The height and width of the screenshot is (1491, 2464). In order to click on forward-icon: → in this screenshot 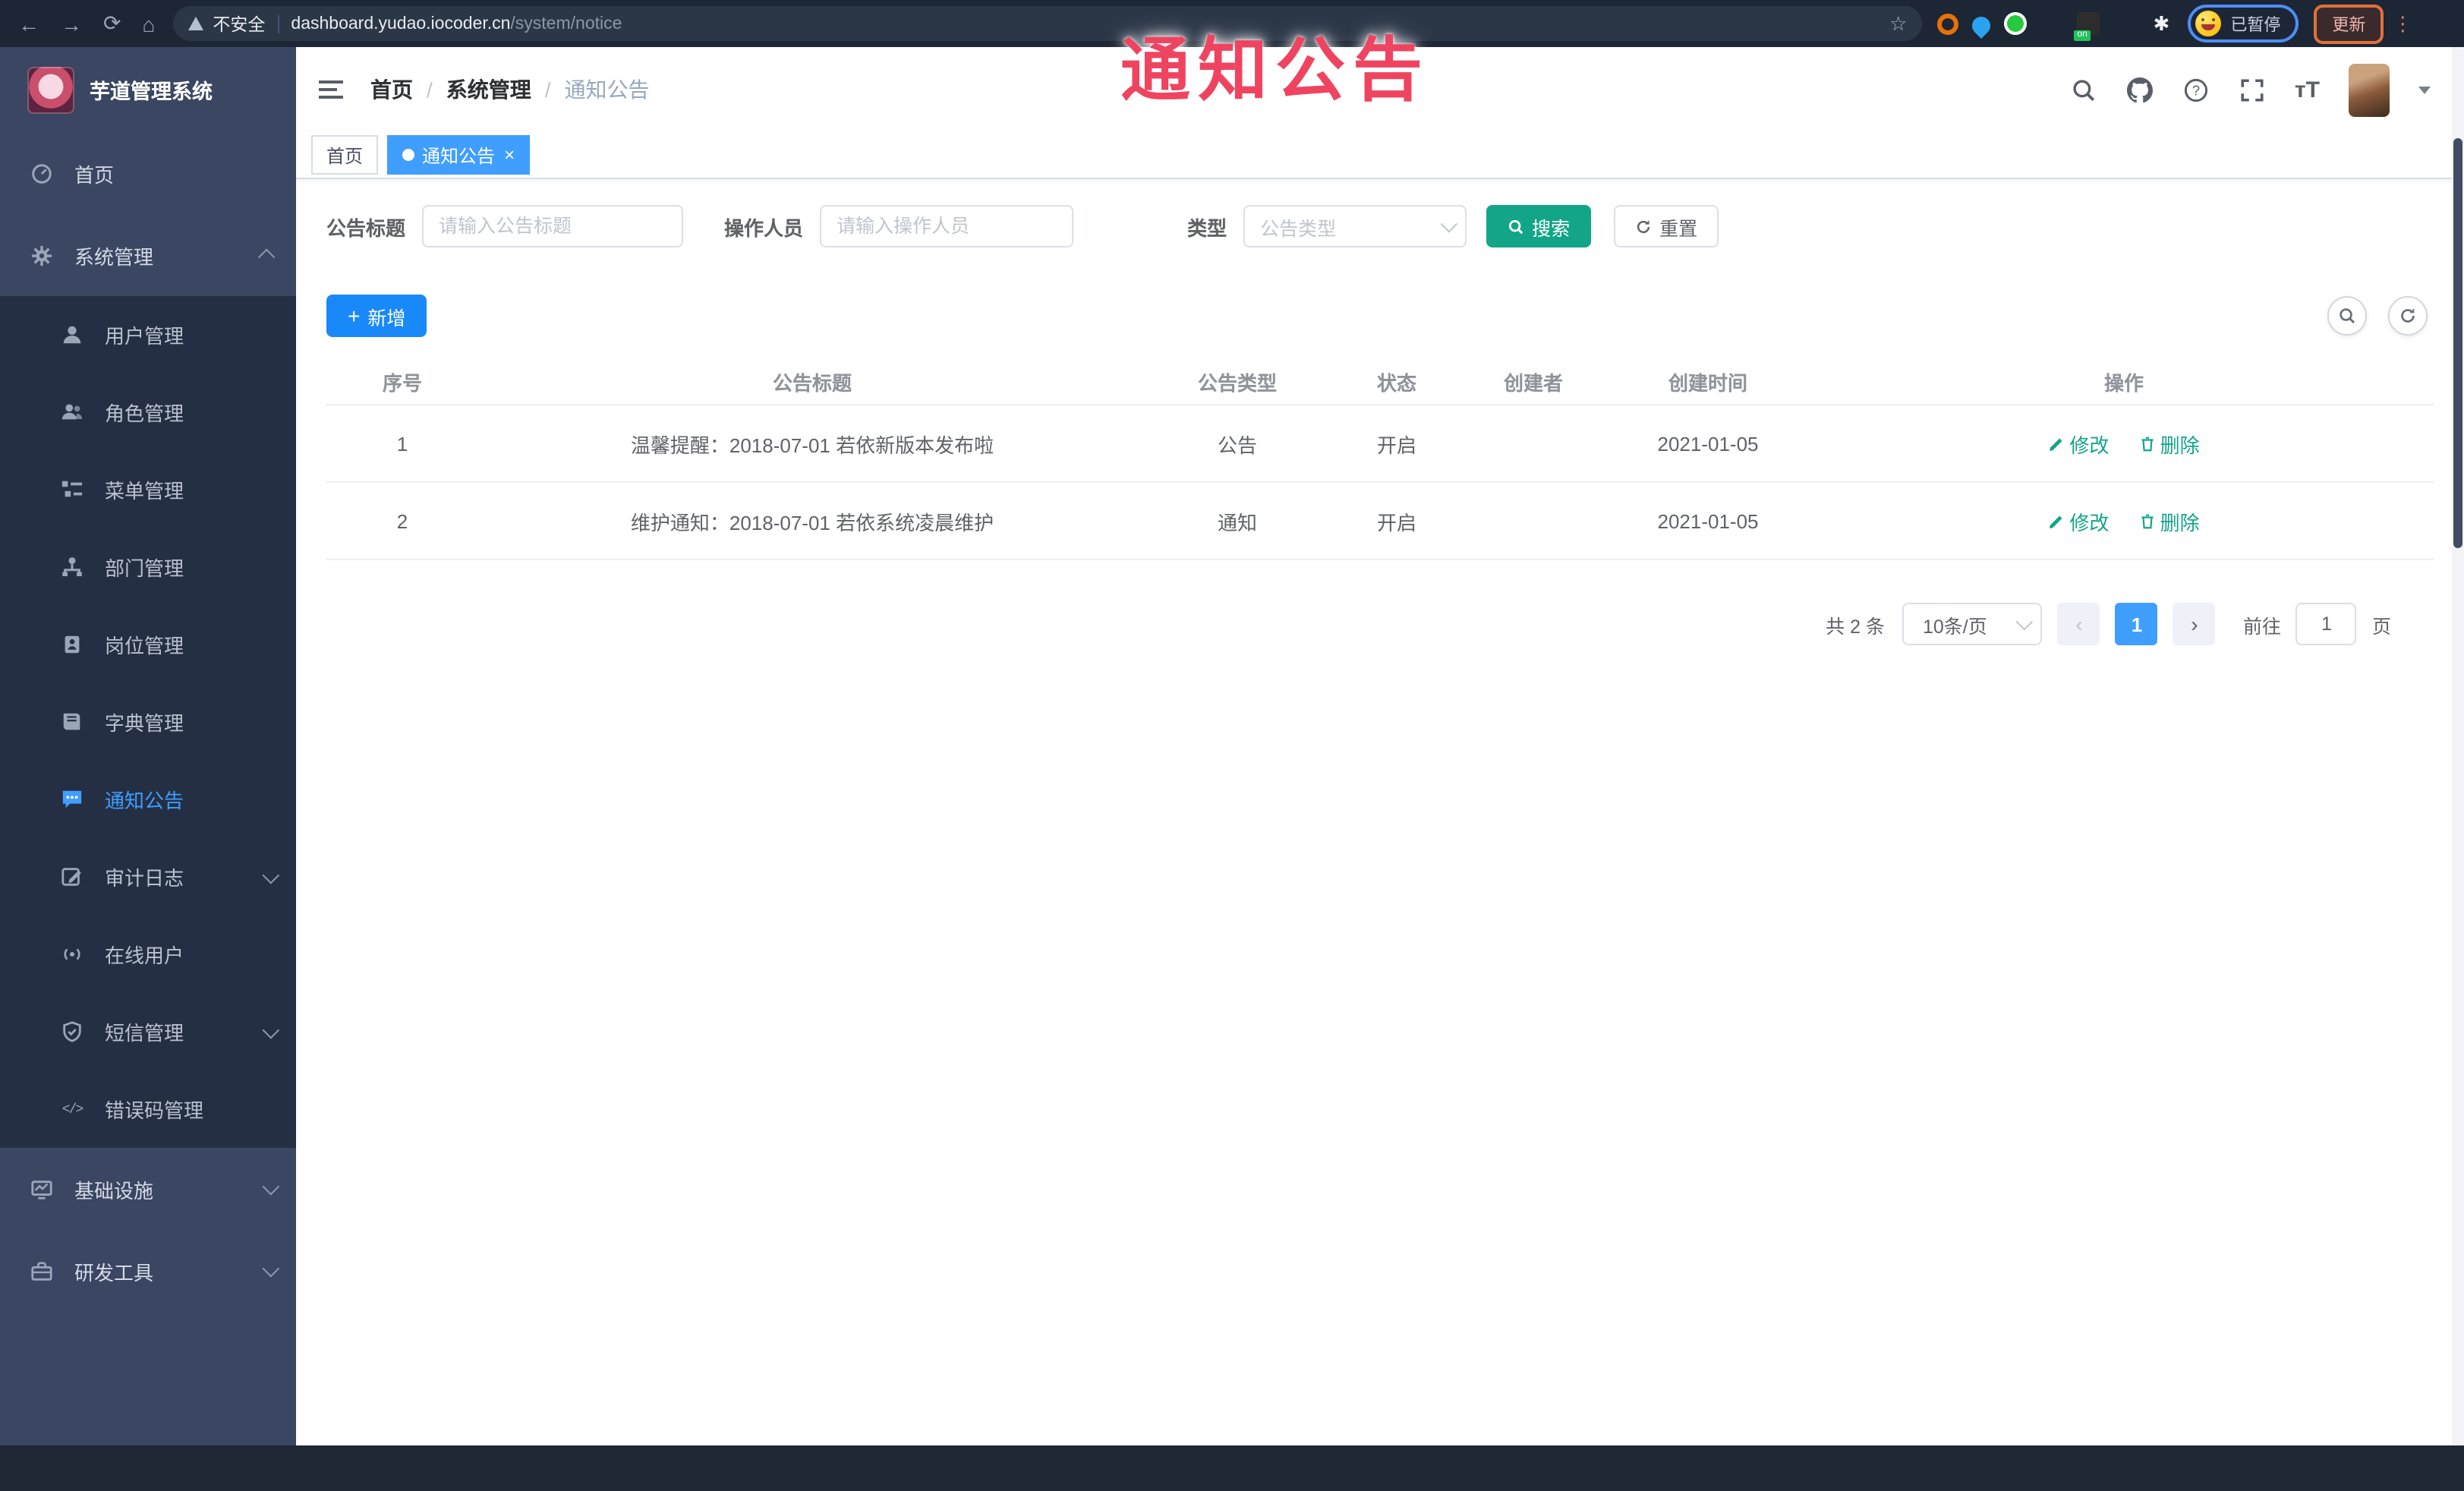, I will do `click(71, 23)`.